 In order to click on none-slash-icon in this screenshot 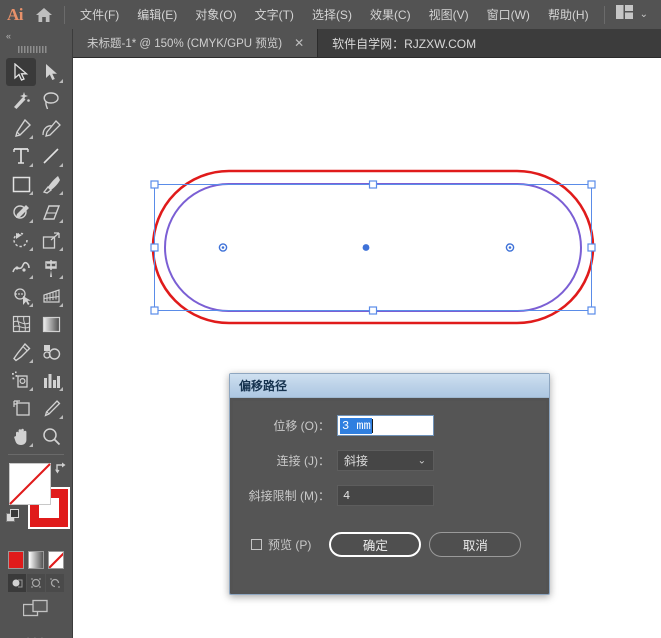, I will do `click(30, 484)`.